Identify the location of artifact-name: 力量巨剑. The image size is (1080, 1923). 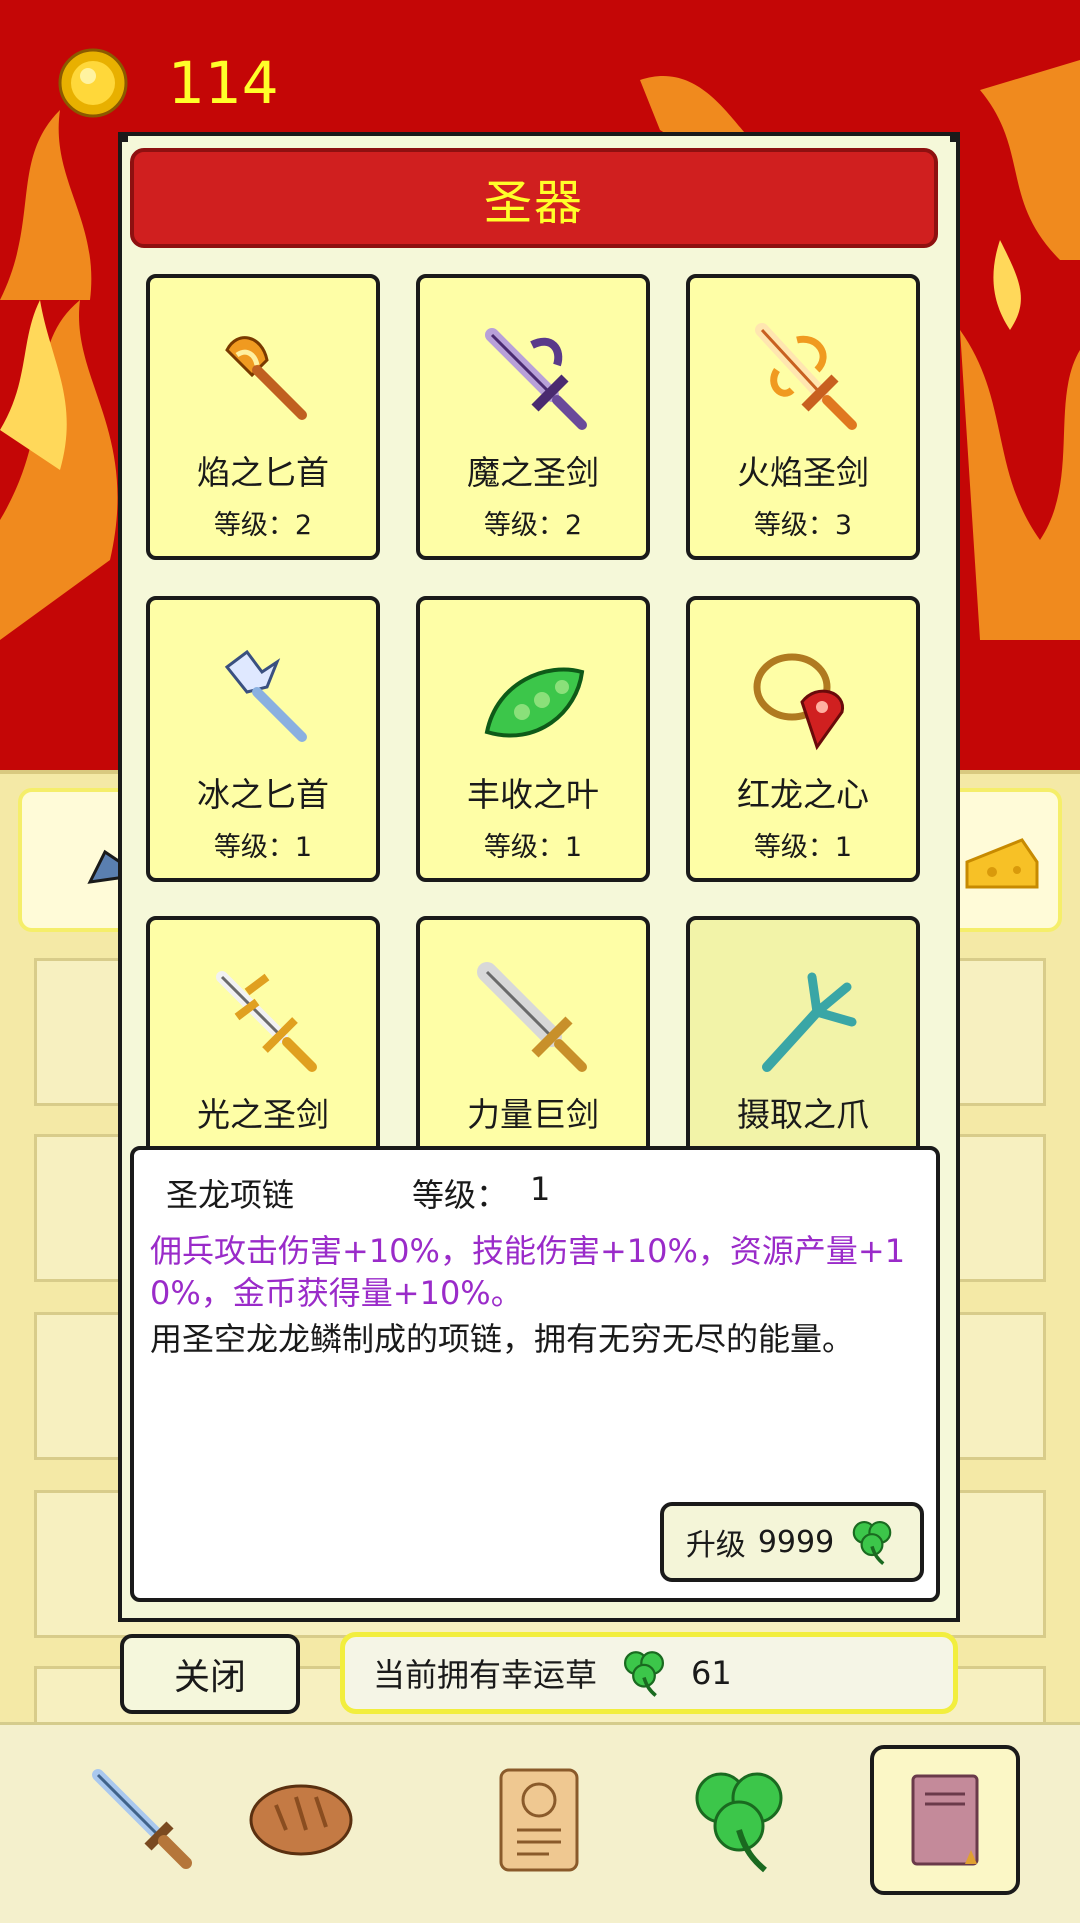
(533, 1114).